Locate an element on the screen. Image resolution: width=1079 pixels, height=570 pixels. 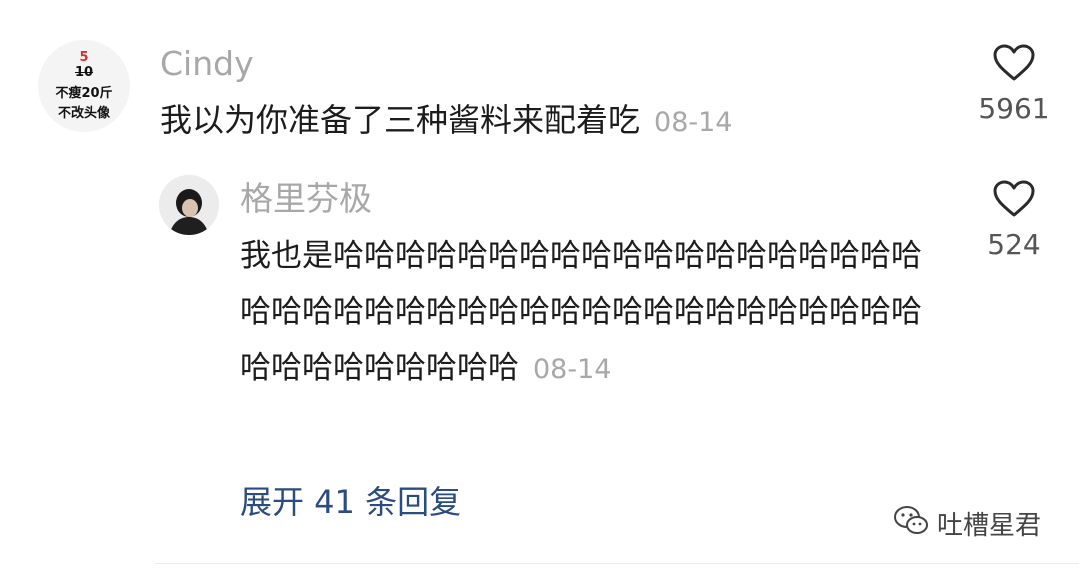
wechat-icon is located at coordinates (911, 523).